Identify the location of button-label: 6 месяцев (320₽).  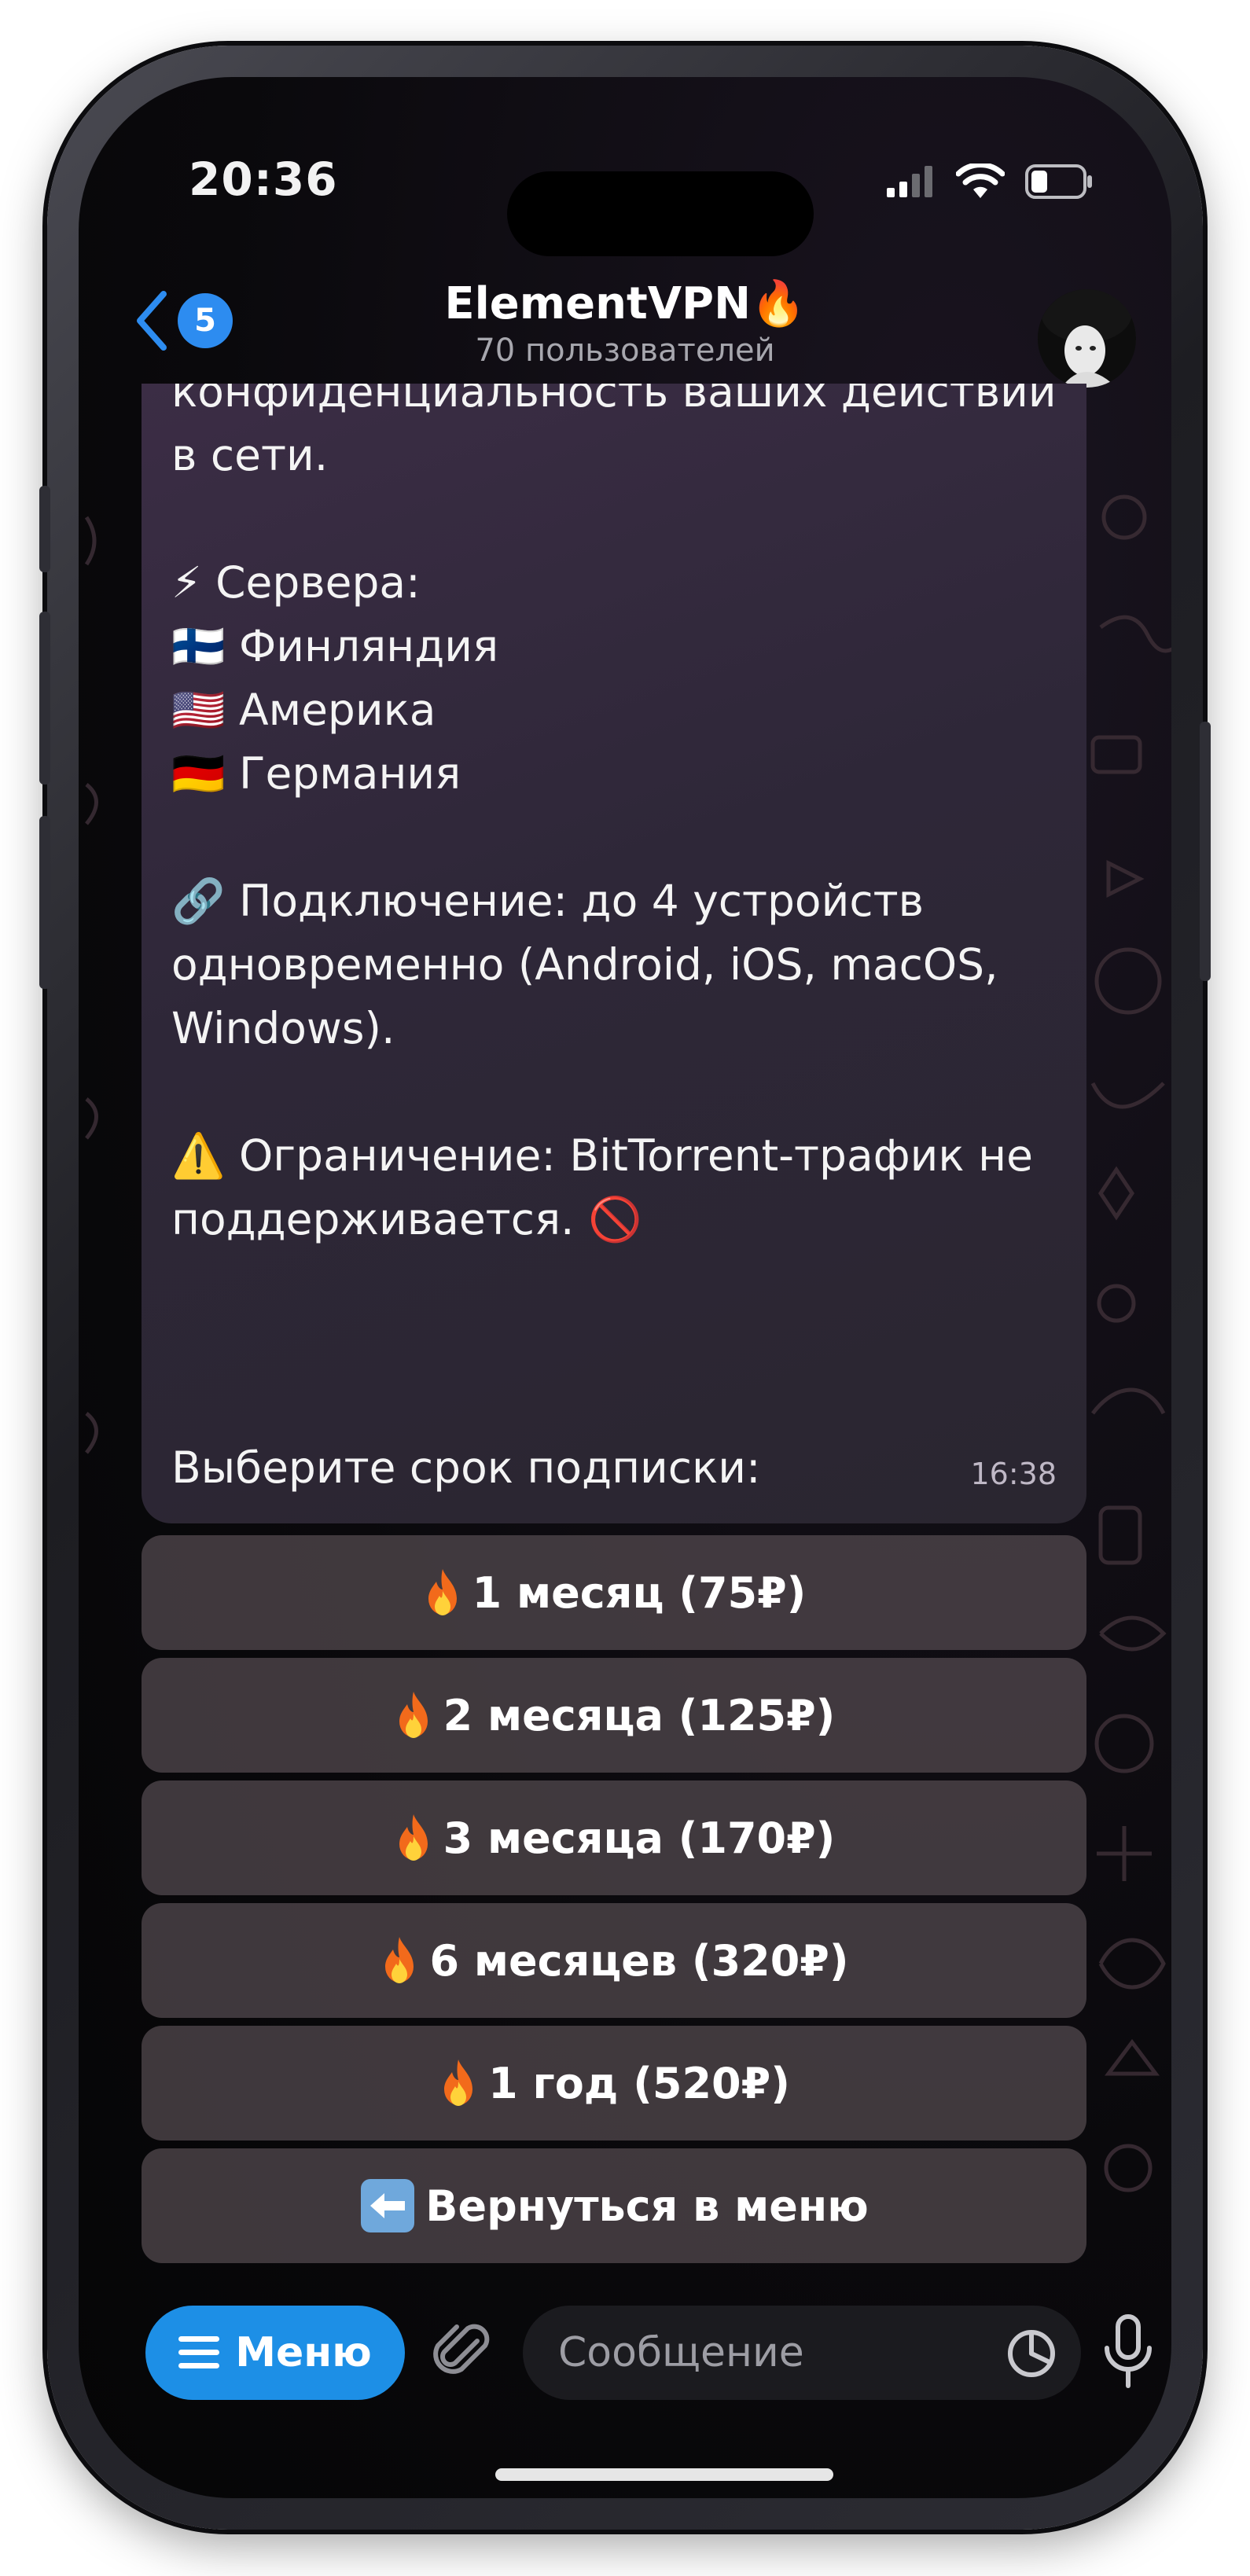
(639, 1960).